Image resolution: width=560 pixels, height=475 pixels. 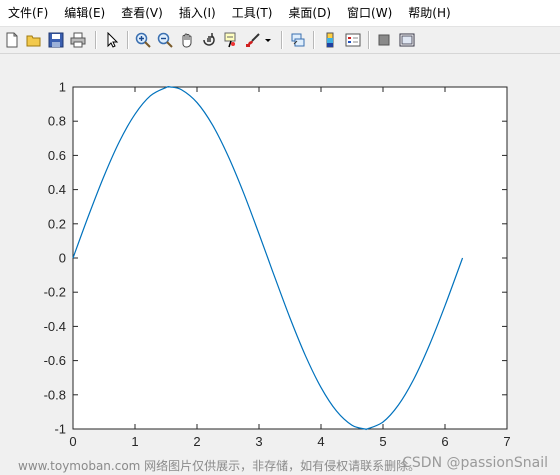 What do you see at coordinates (112, 40) in the screenshot?
I see `pointer-icon` at bounding box center [112, 40].